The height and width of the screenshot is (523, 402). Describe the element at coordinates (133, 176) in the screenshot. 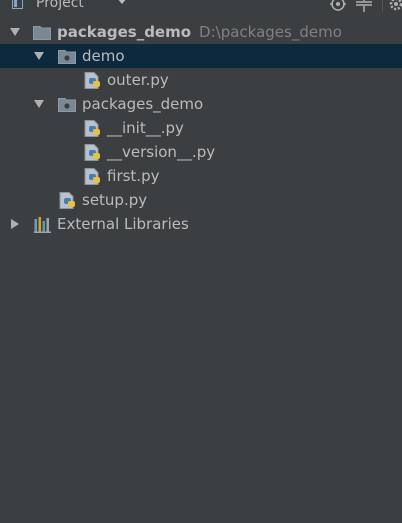

I see `file-label: first.py` at that location.